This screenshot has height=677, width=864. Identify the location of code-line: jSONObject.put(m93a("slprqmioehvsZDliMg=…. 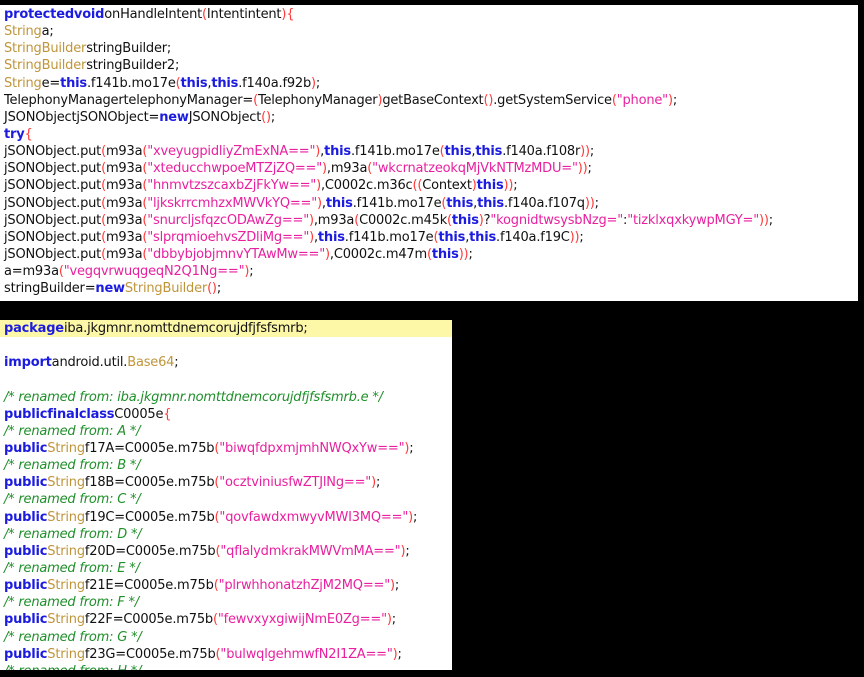
(429, 237).